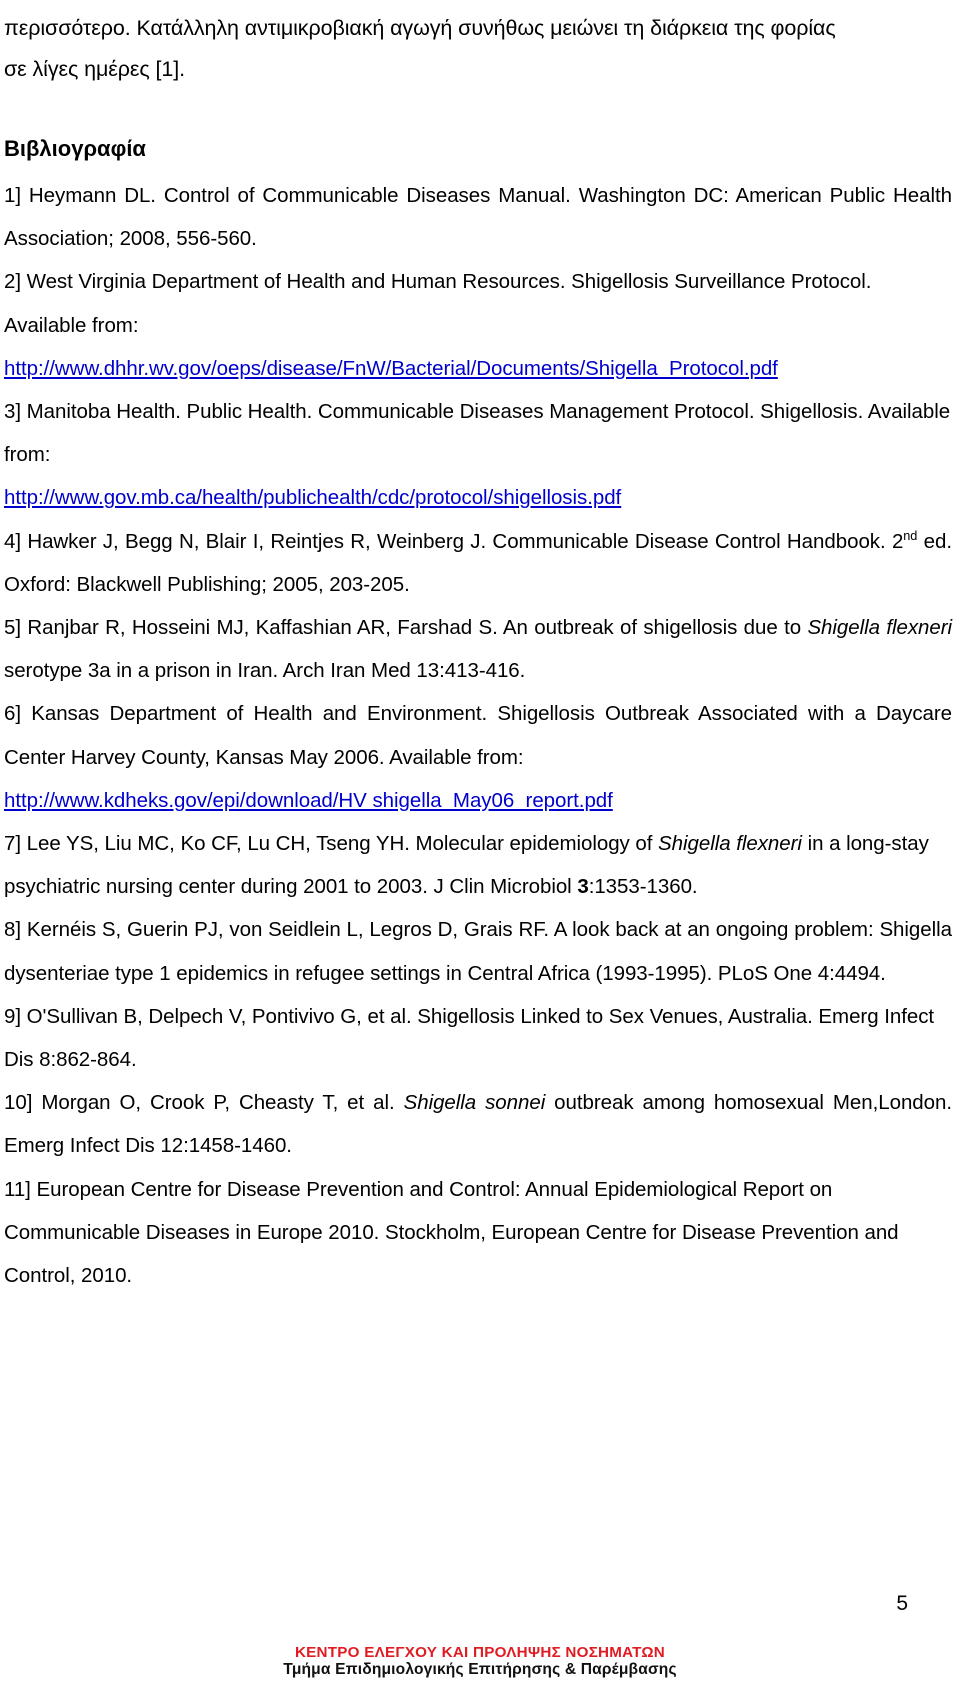 The height and width of the screenshot is (1694, 960). Describe the element at coordinates (94, 69) in the screenshot. I see `intro-line-2: σε λίγες ημέρες [1].` at that location.